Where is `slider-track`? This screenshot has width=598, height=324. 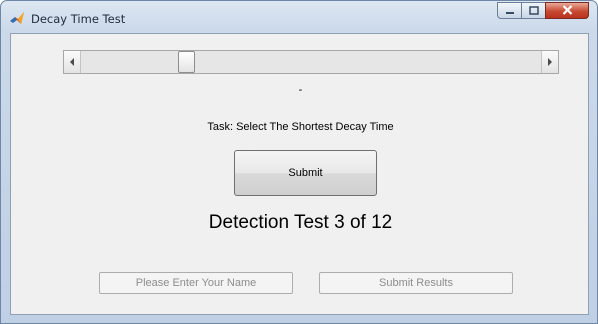
slider-track is located at coordinates (311, 62).